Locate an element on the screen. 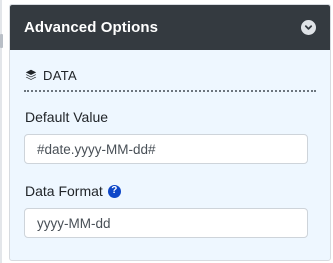  default-value-input is located at coordinates (166, 149).